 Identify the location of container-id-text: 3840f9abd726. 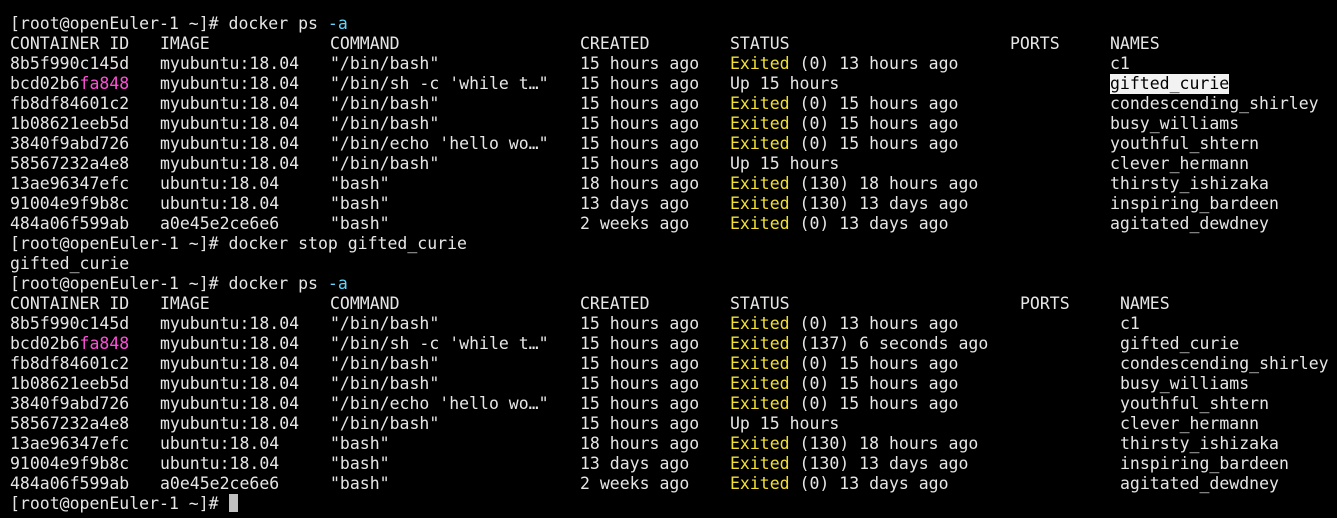
(70, 143).